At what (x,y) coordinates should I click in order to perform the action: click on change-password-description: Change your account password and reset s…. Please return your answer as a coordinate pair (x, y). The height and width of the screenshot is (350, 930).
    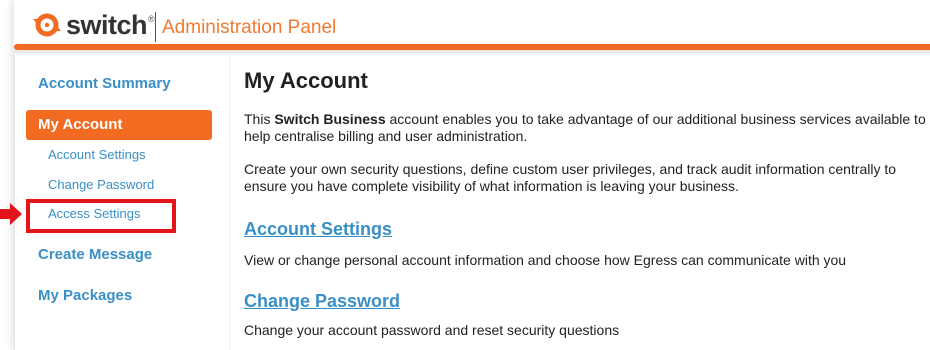
    Looking at the image, I should click on (432, 330).